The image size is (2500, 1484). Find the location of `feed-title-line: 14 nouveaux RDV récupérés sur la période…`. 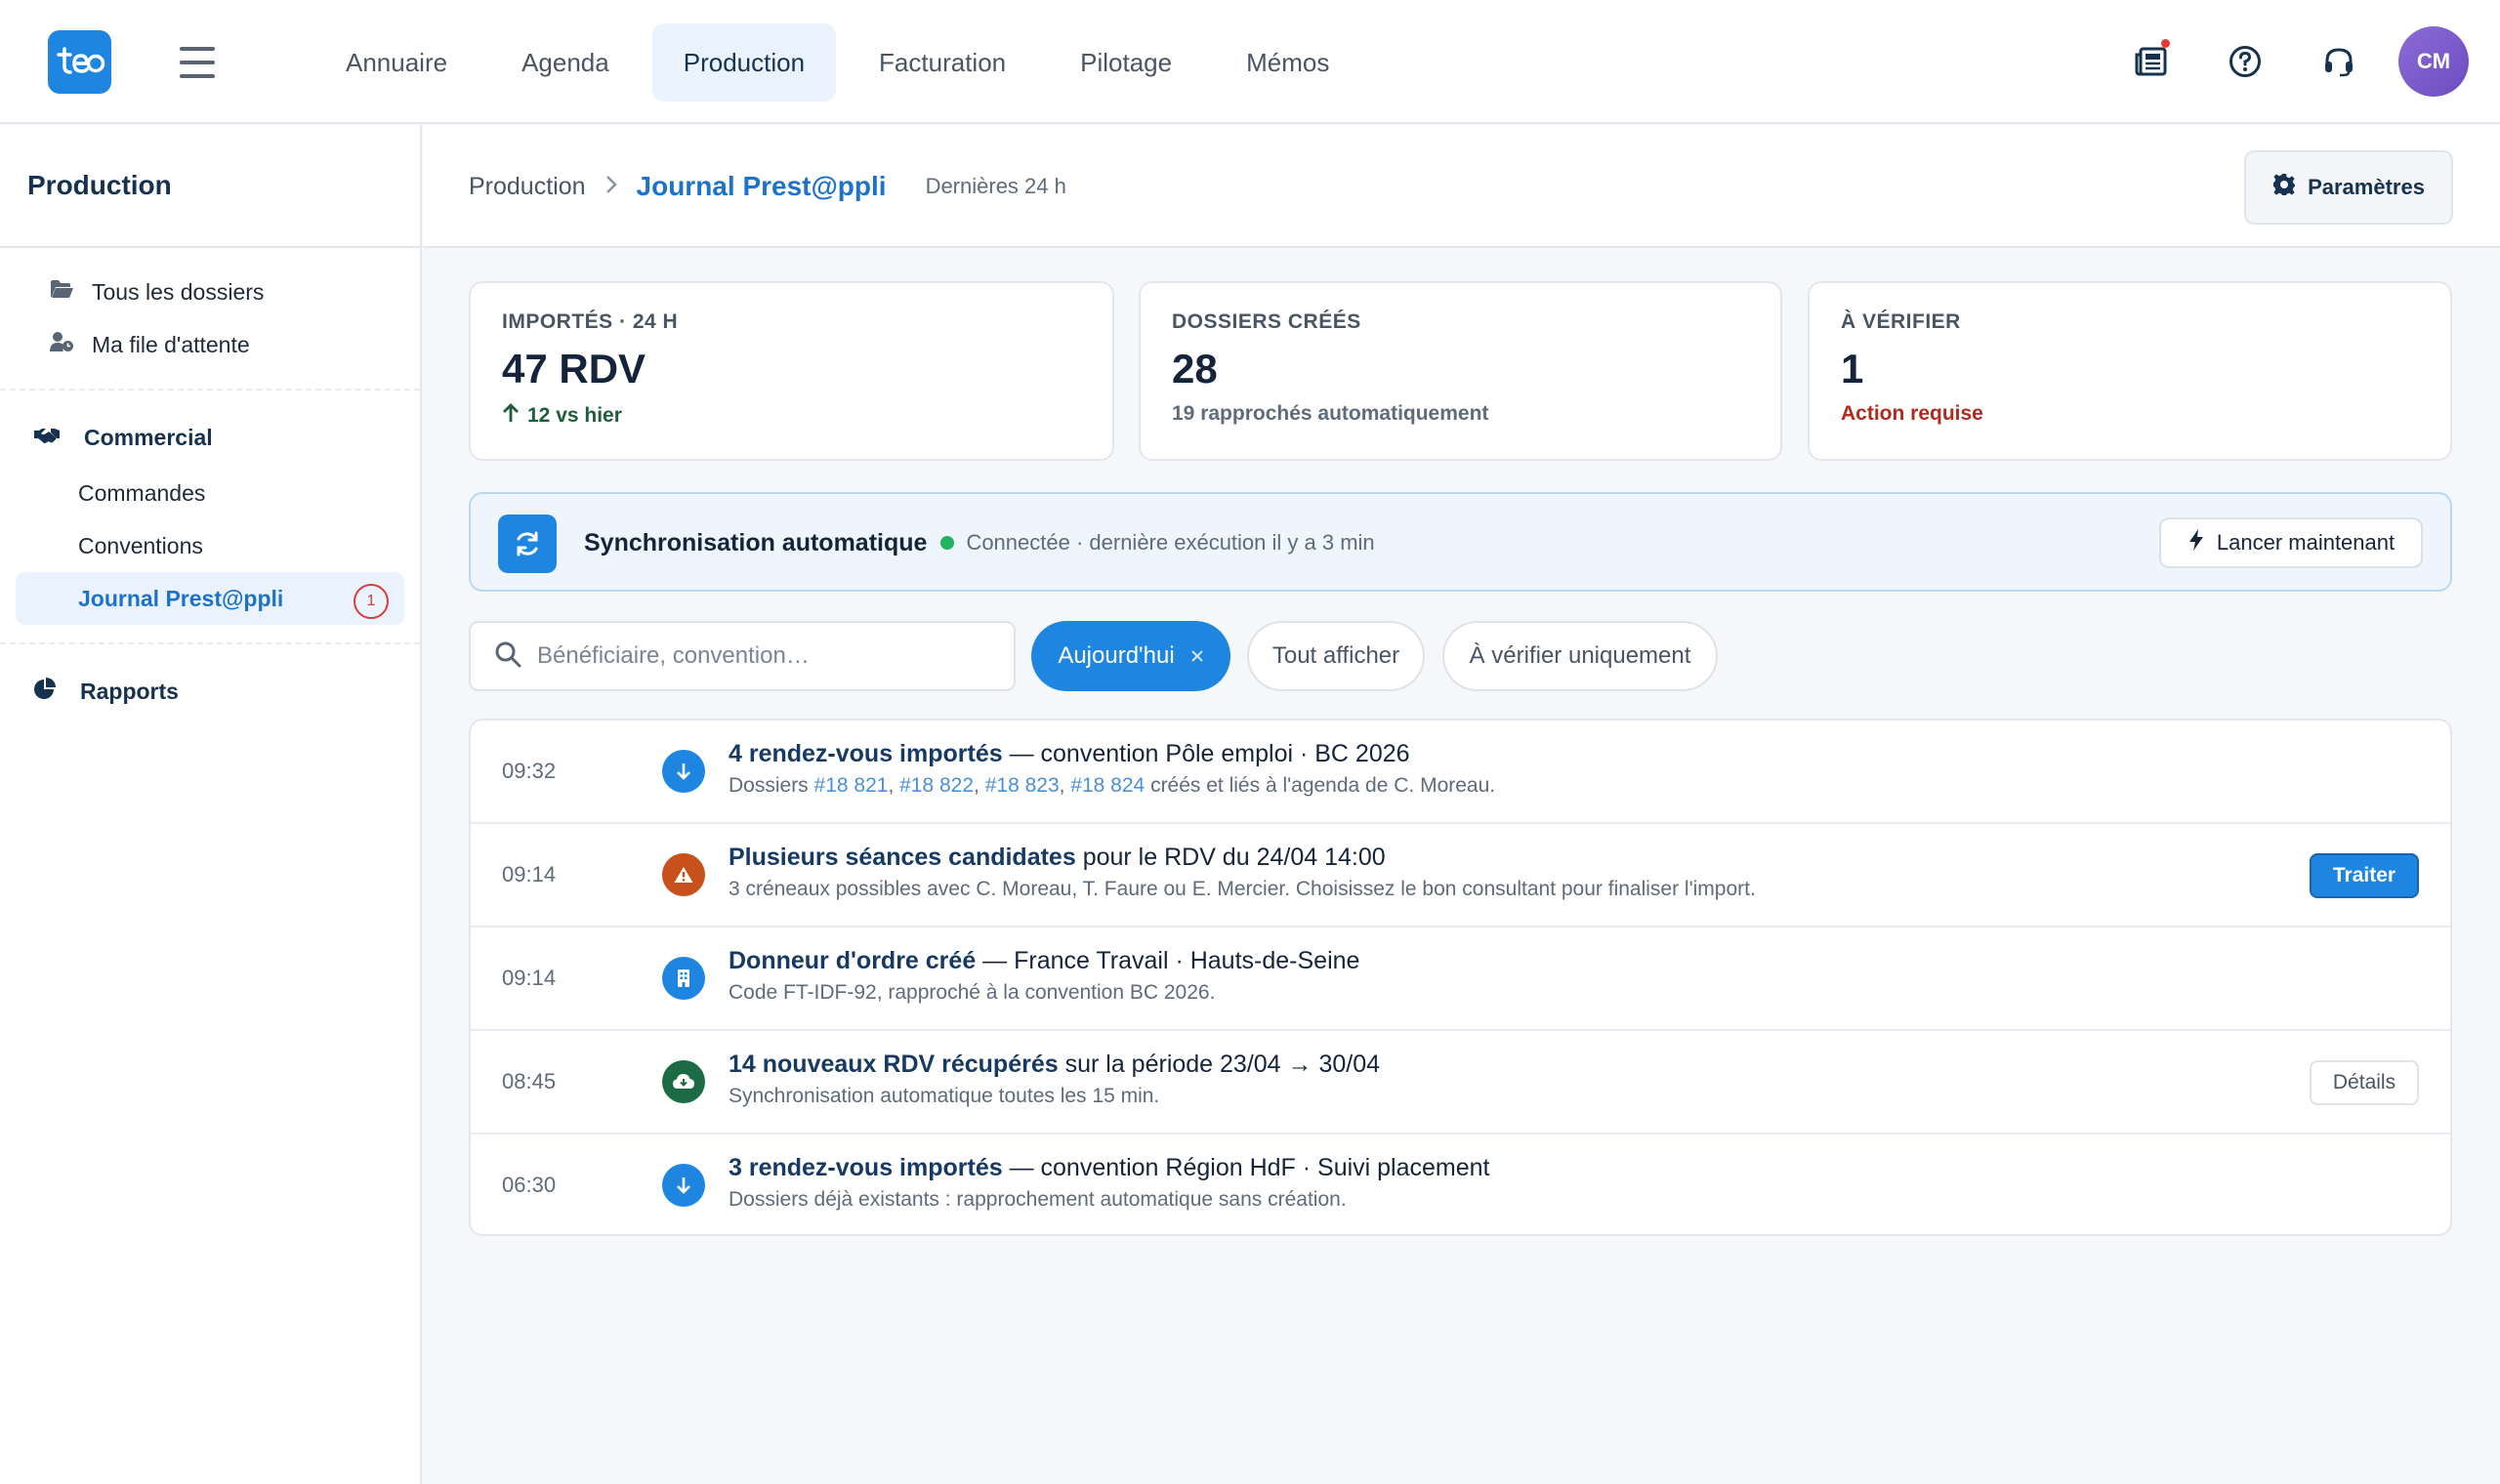

feed-title-line: 14 nouveaux RDV récupérés sur la période… is located at coordinates (1054, 1065).